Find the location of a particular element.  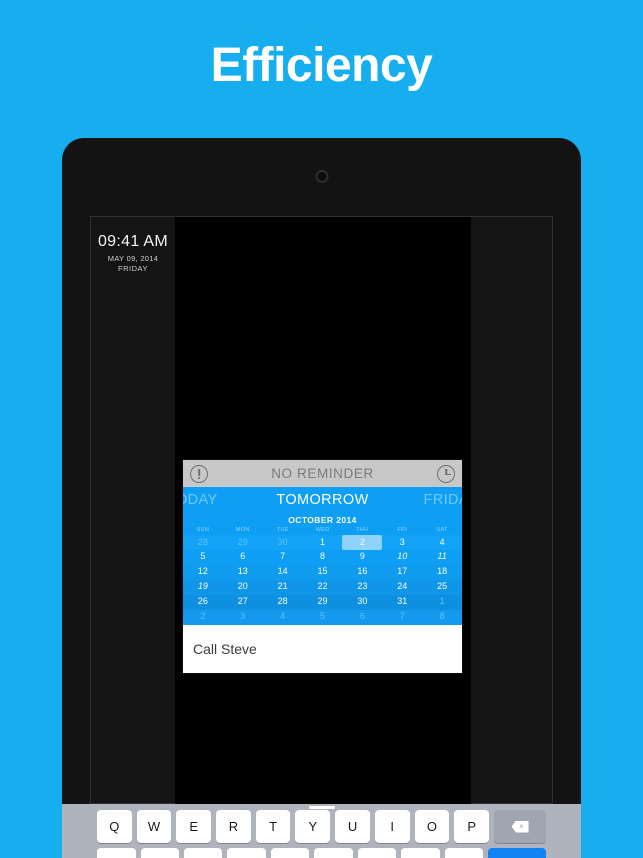

key-y: Y is located at coordinates (313, 826).